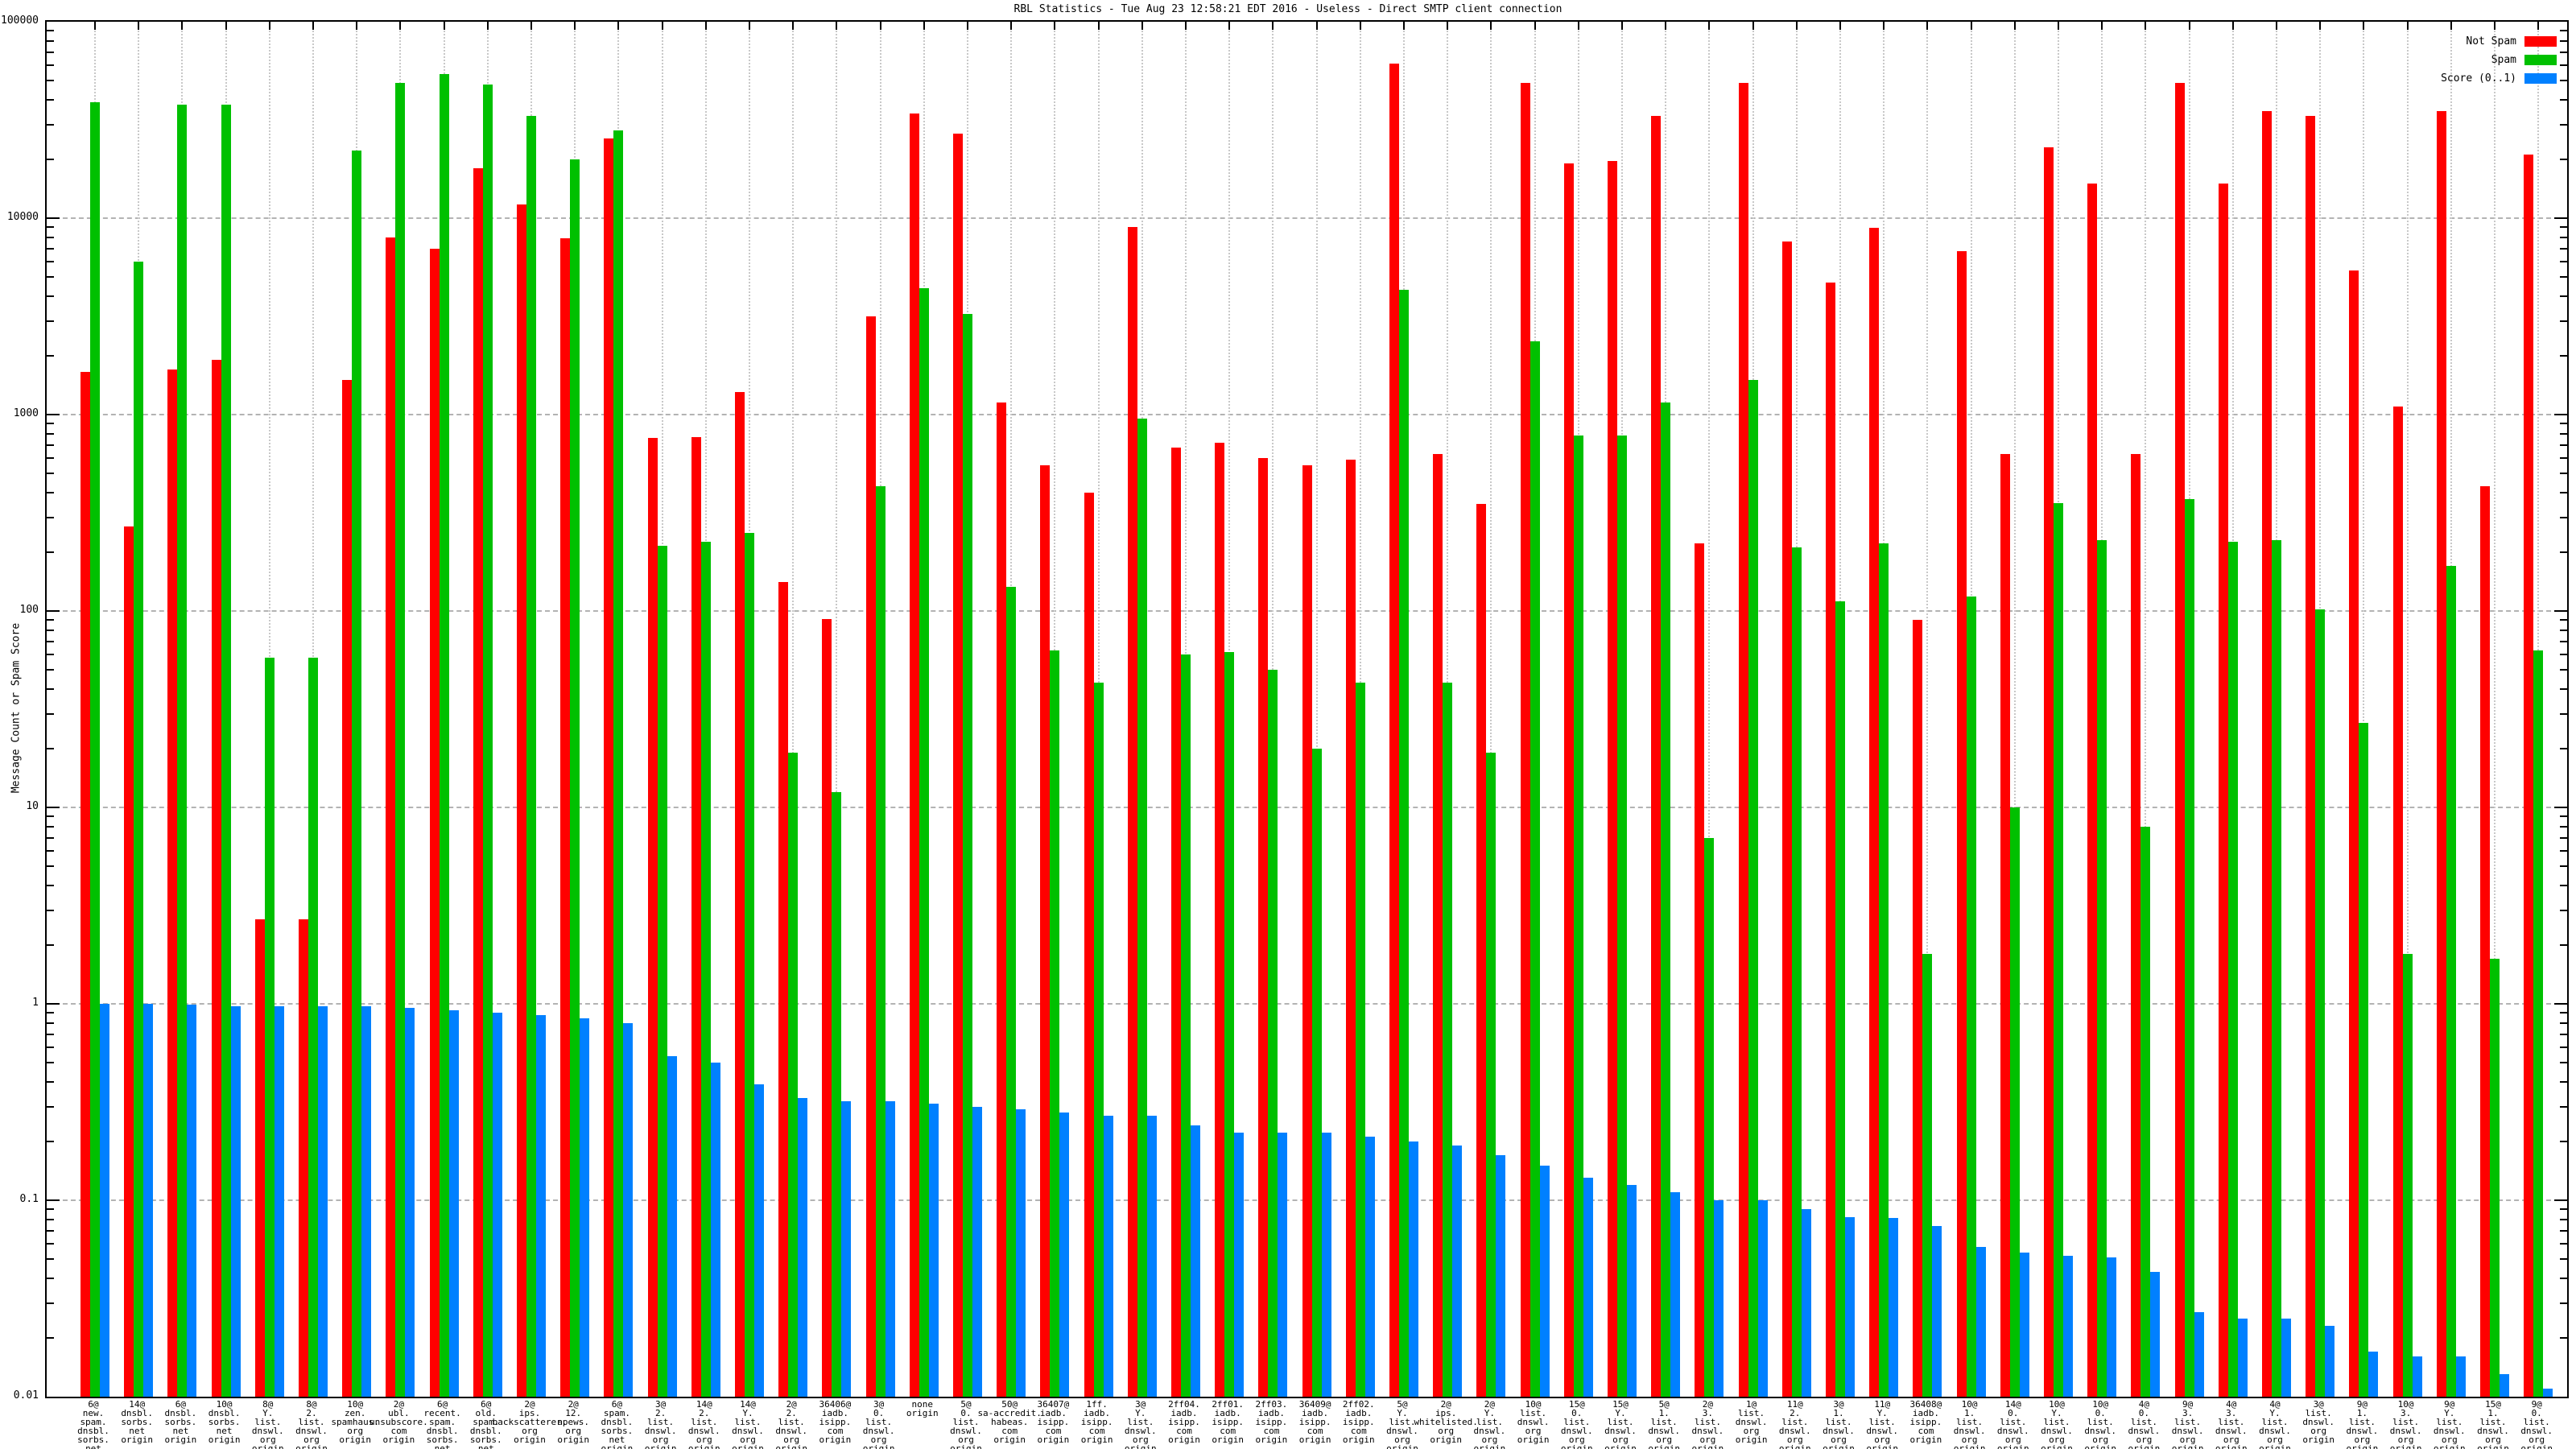  I want to click on legend-swatch-spam, so click(2540, 60).